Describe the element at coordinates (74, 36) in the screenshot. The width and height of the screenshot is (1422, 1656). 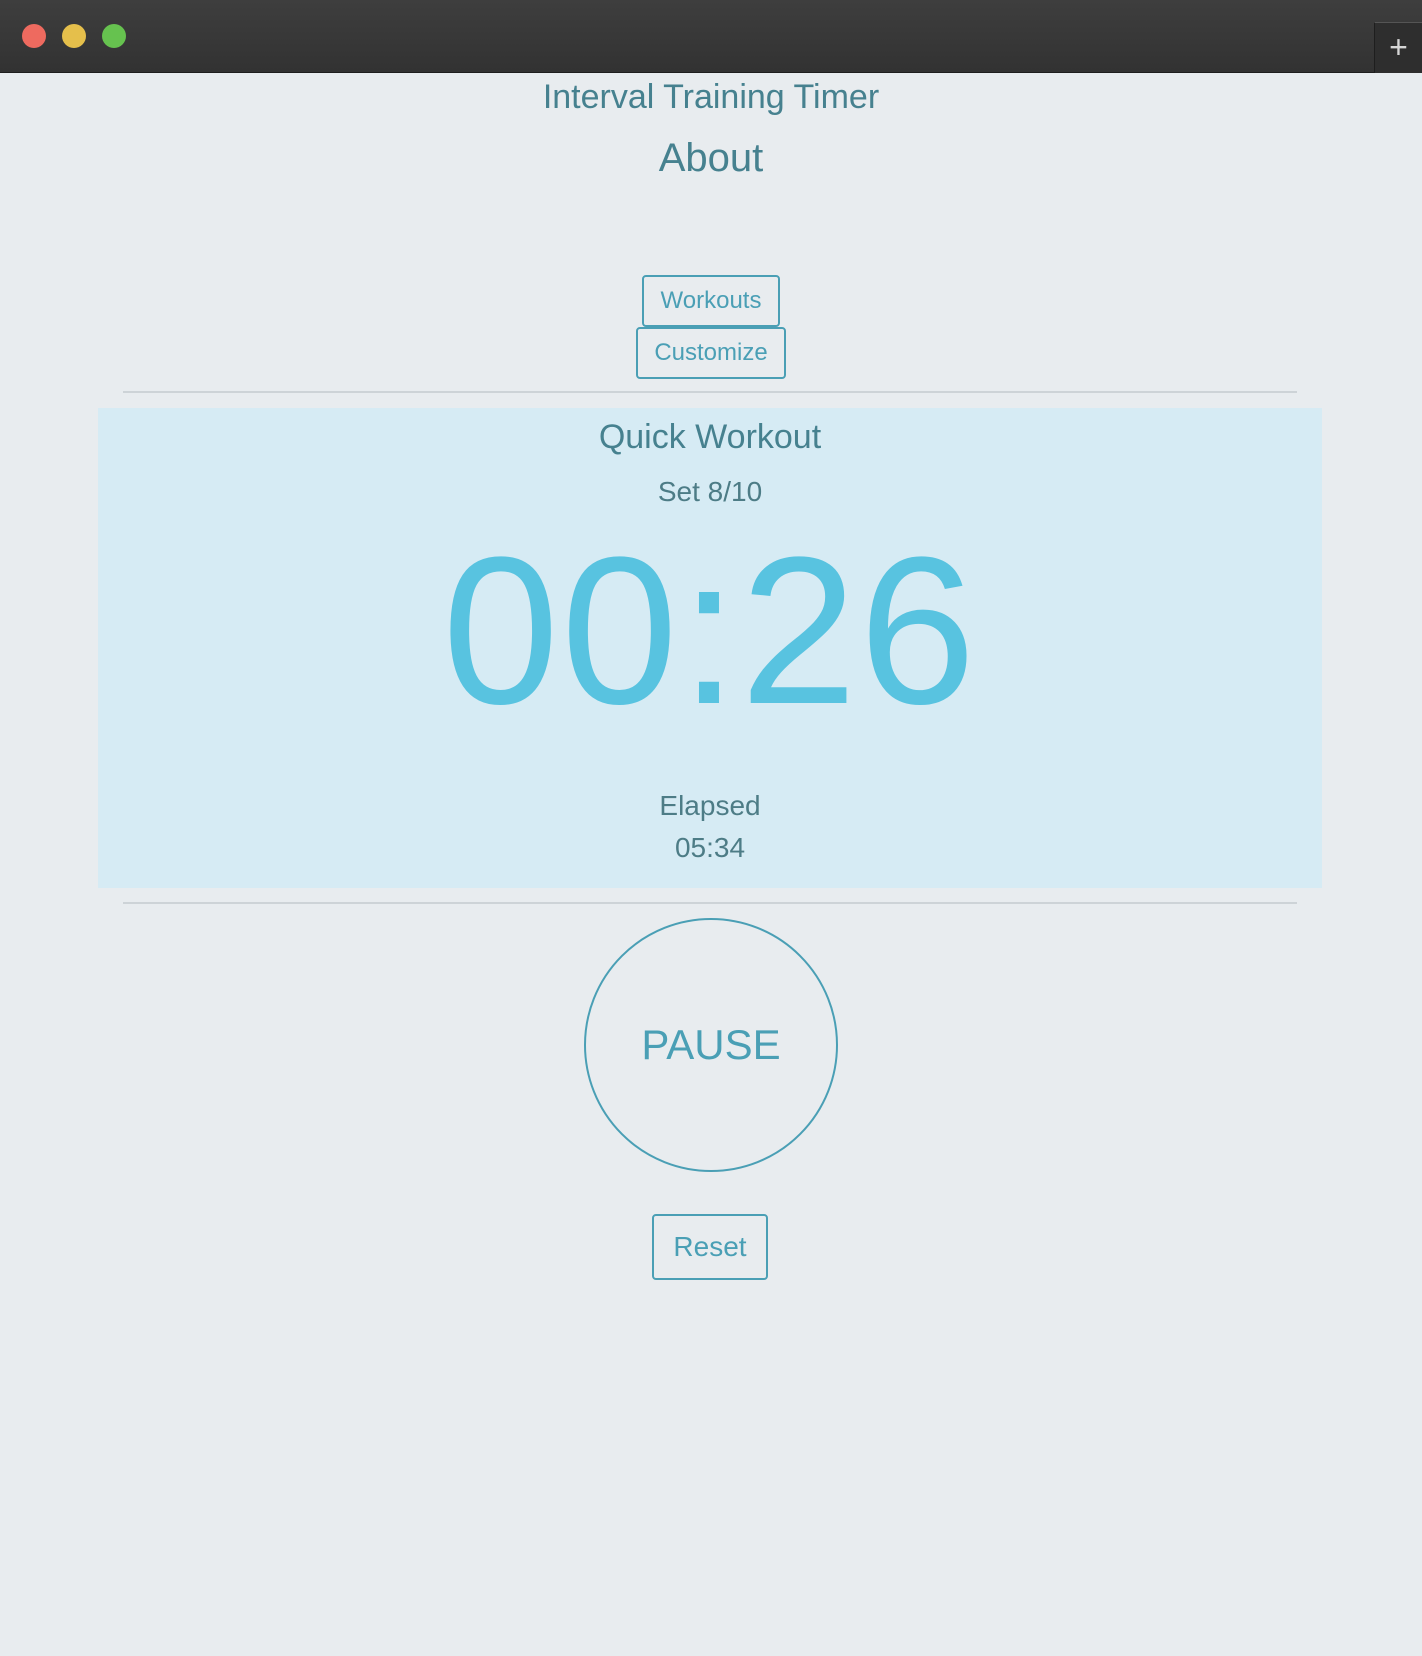
I see `minimize-window-button` at that location.